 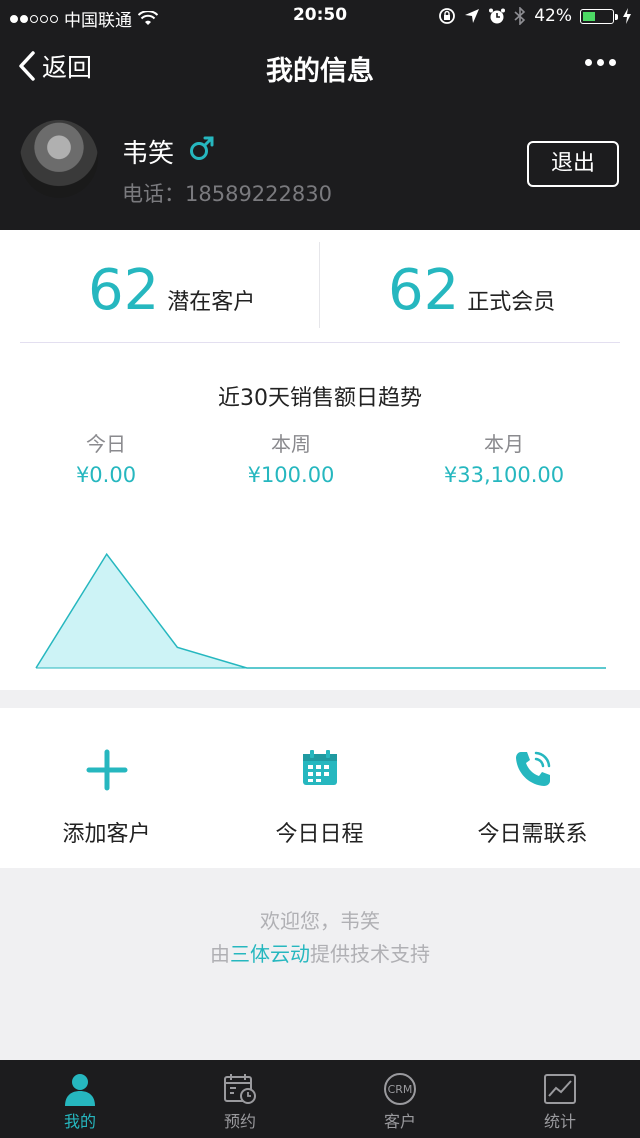 I want to click on user-phone: 电话：18589222830, so click(x=227, y=194).